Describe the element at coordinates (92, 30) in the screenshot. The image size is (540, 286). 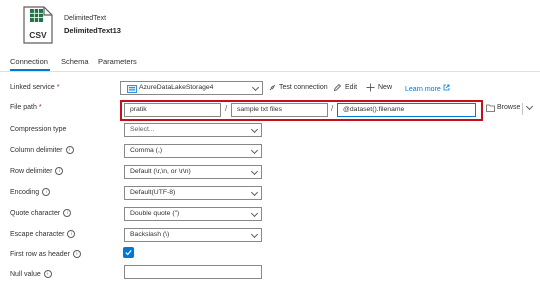
I see `dataset-name: DelimitedText13` at that location.